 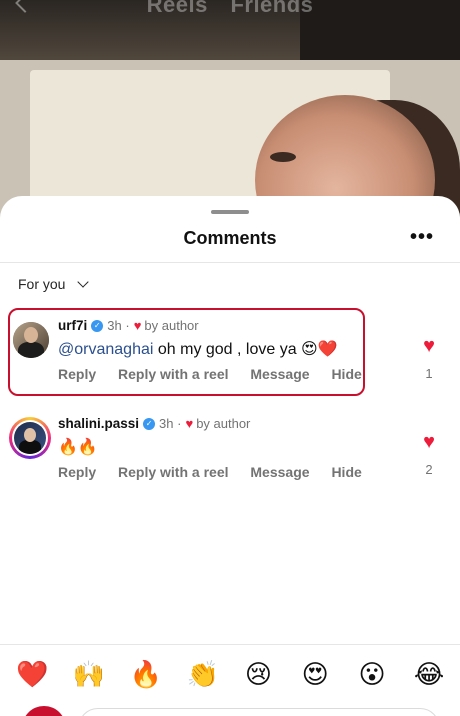 I want to click on filter-dropdown: For you, so click(x=54, y=284).